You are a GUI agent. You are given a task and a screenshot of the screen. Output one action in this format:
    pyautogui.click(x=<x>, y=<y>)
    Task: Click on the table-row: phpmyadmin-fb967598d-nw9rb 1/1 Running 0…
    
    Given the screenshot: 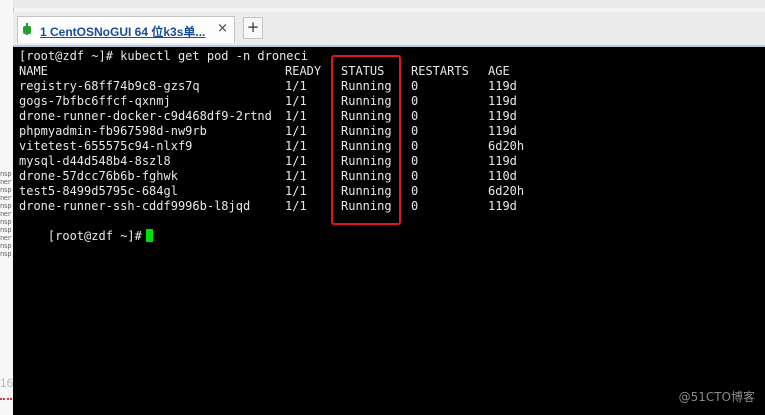 What is the action you would take?
    pyautogui.click(x=268, y=131)
    